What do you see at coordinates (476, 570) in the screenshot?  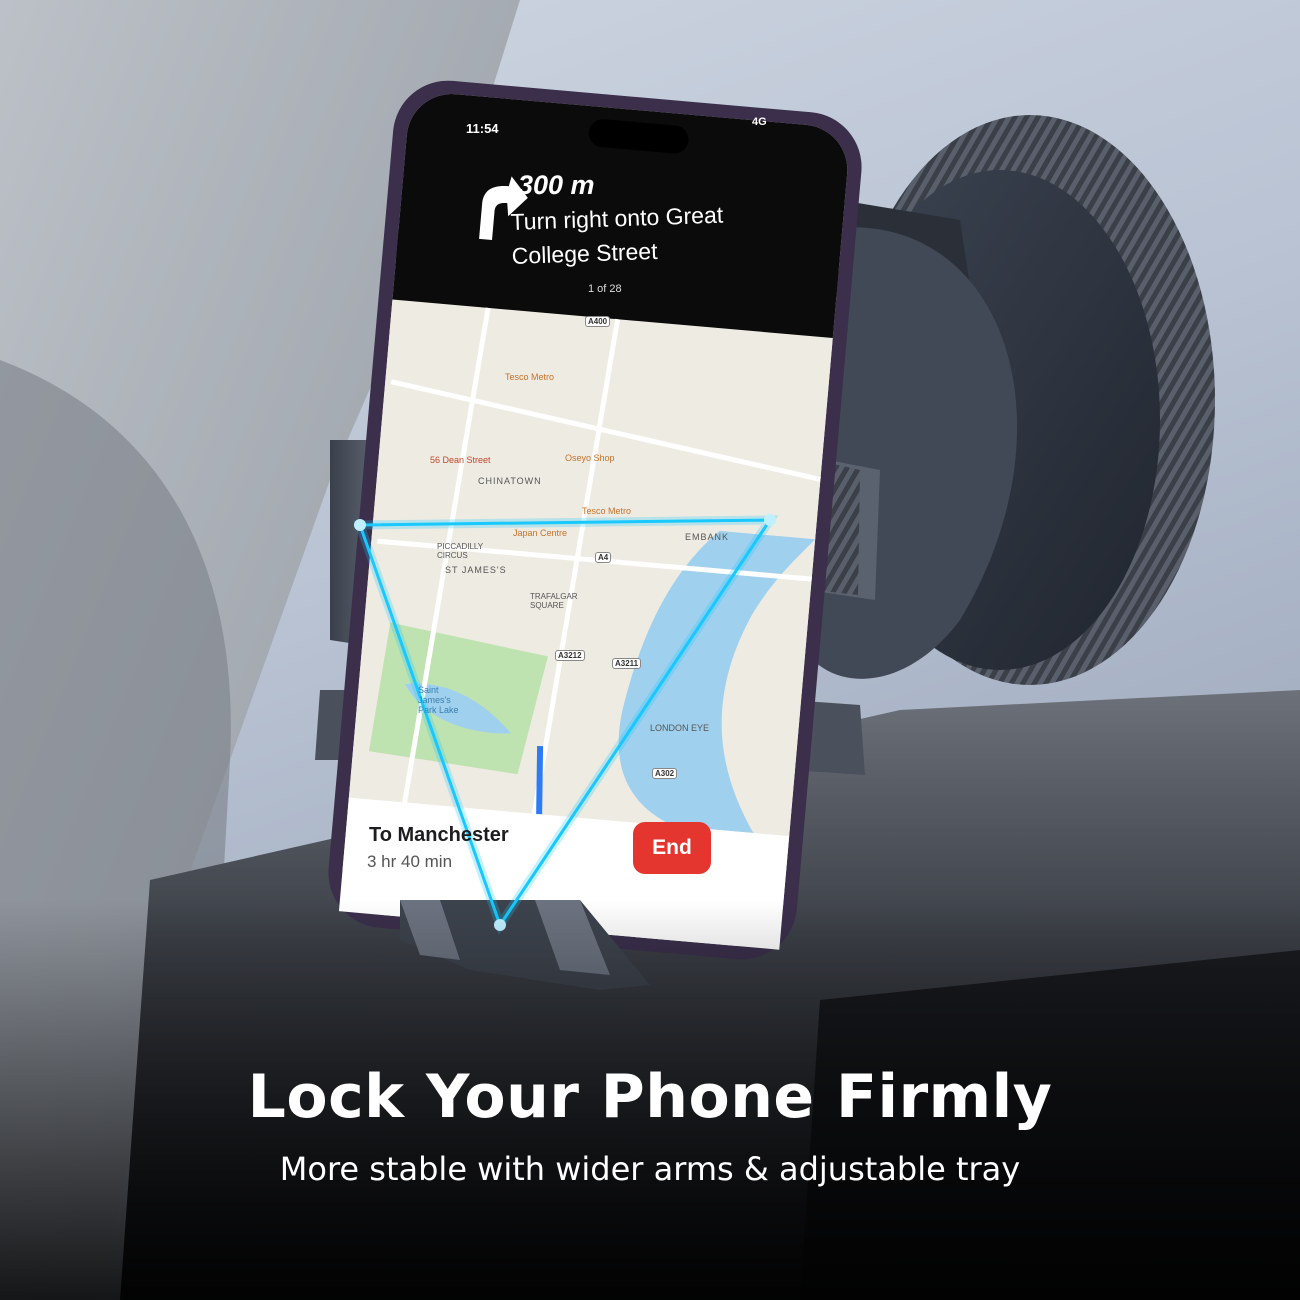 I see `map-label: ST JAMES'S` at bounding box center [476, 570].